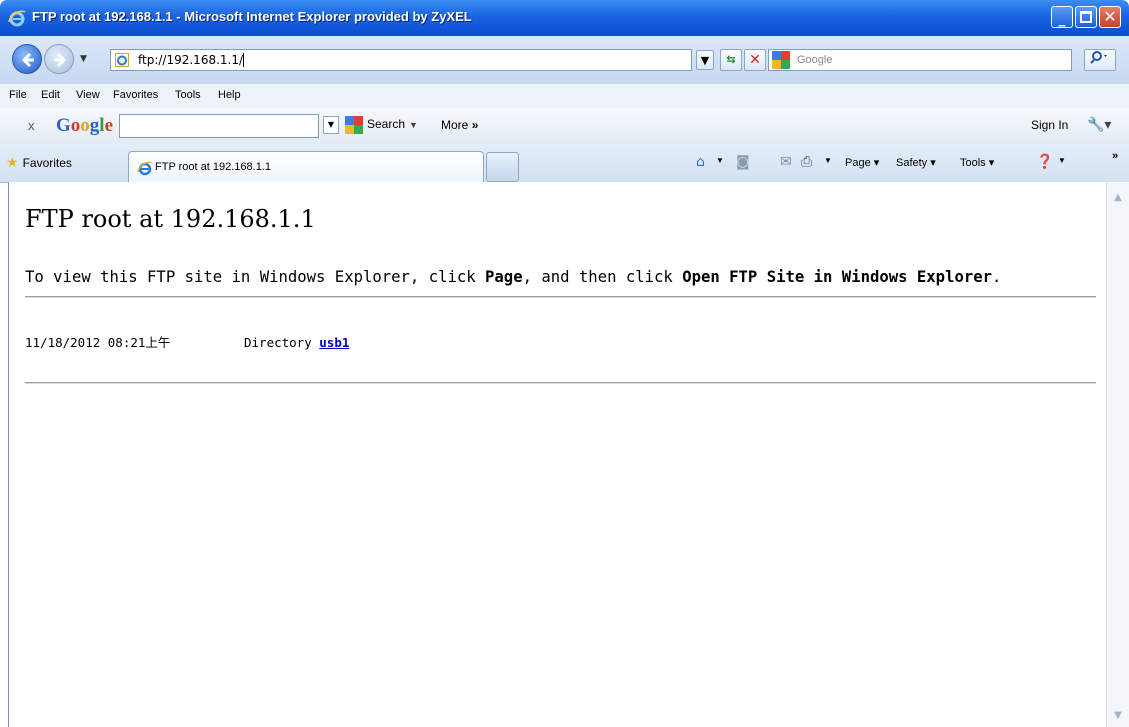 The width and height of the screenshot is (1129, 727). Describe the element at coordinates (560, 297) in the screenshot. I see `top-divider` at that location.